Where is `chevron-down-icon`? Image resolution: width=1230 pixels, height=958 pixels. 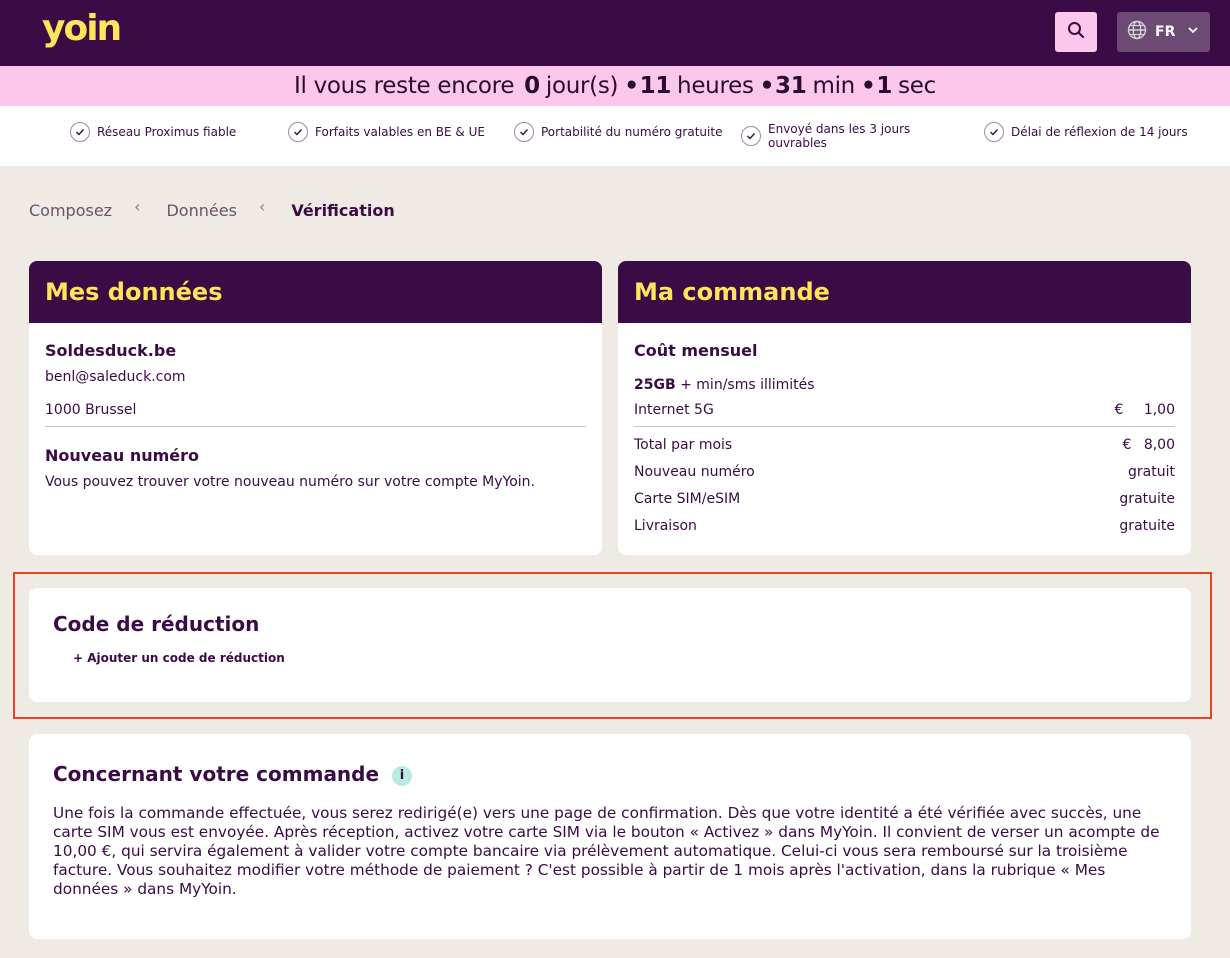
chevron-down-icon is located at coordinates (1193, 32).